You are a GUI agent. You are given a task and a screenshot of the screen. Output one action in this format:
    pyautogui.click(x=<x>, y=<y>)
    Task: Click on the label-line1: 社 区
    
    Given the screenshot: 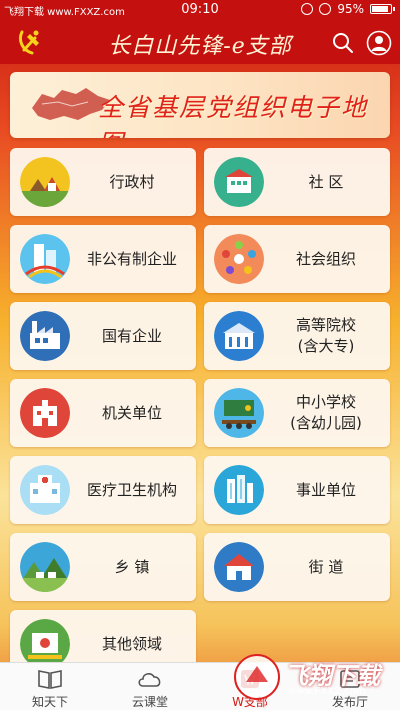 What is the action you would take?
    pyautogui.click(x=326, y=181)
    